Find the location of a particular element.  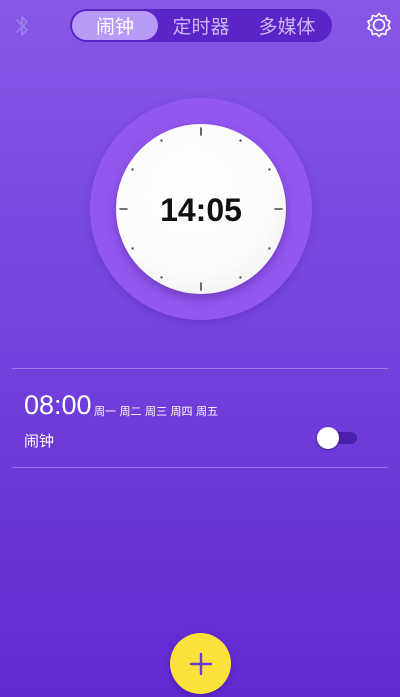

mode-tabs: 闹钟 定时器 多媒体 is located at coordinates (201, 25).